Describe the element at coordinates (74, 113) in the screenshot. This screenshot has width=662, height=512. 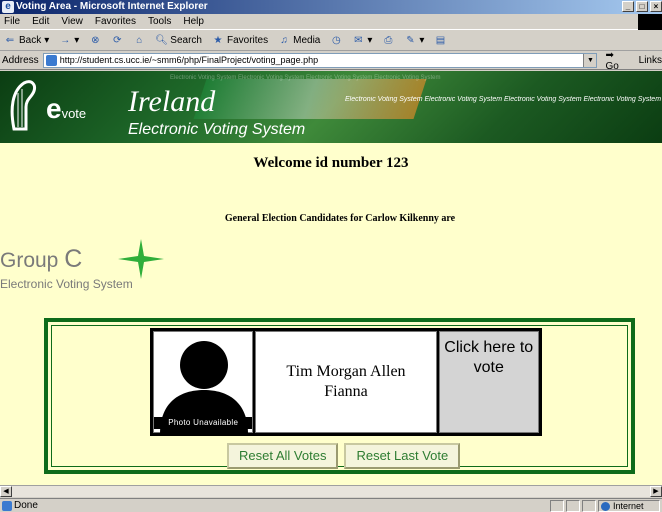
I see `evote-rest: vote` at that location.